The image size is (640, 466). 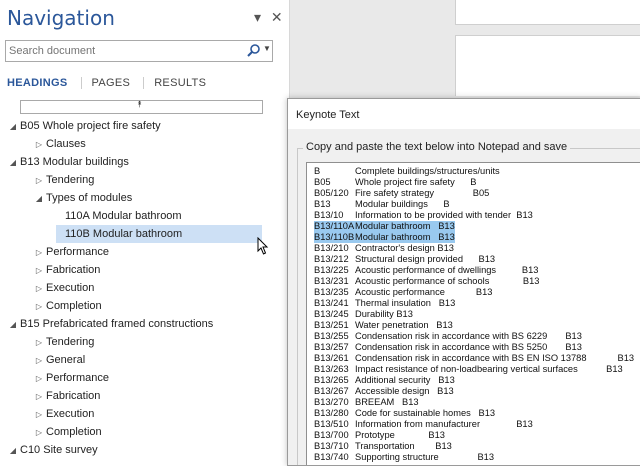 I want to click on tree-item-label: Fabrication, so click(x=73, y=270).